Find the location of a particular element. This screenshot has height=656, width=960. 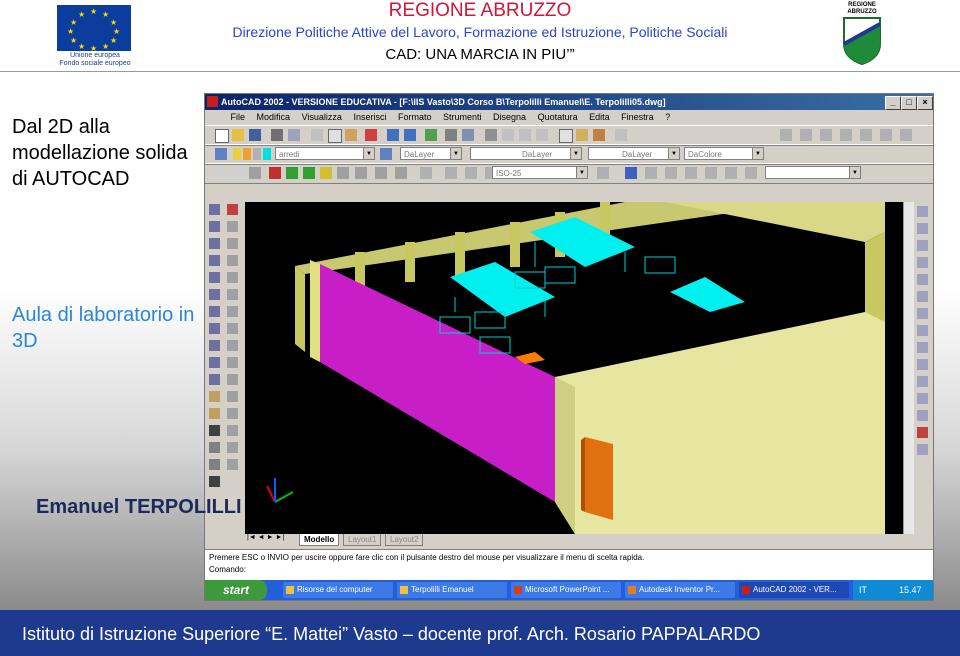

menu-disegna: Disegna is located at coordinates (509, 117).